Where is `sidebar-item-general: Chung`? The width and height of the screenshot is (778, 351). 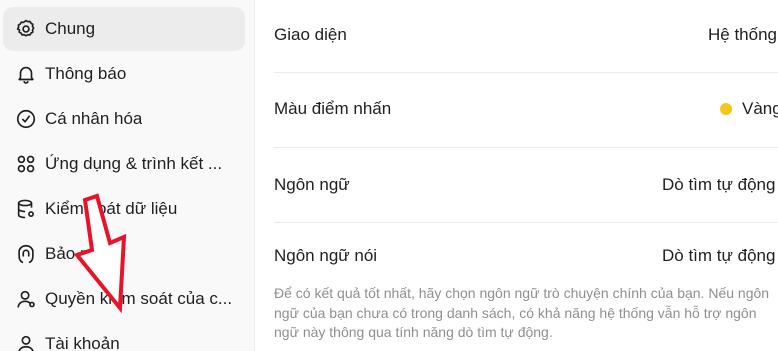
sidebar-item-general: Chung is located at coordinates (124, 29).